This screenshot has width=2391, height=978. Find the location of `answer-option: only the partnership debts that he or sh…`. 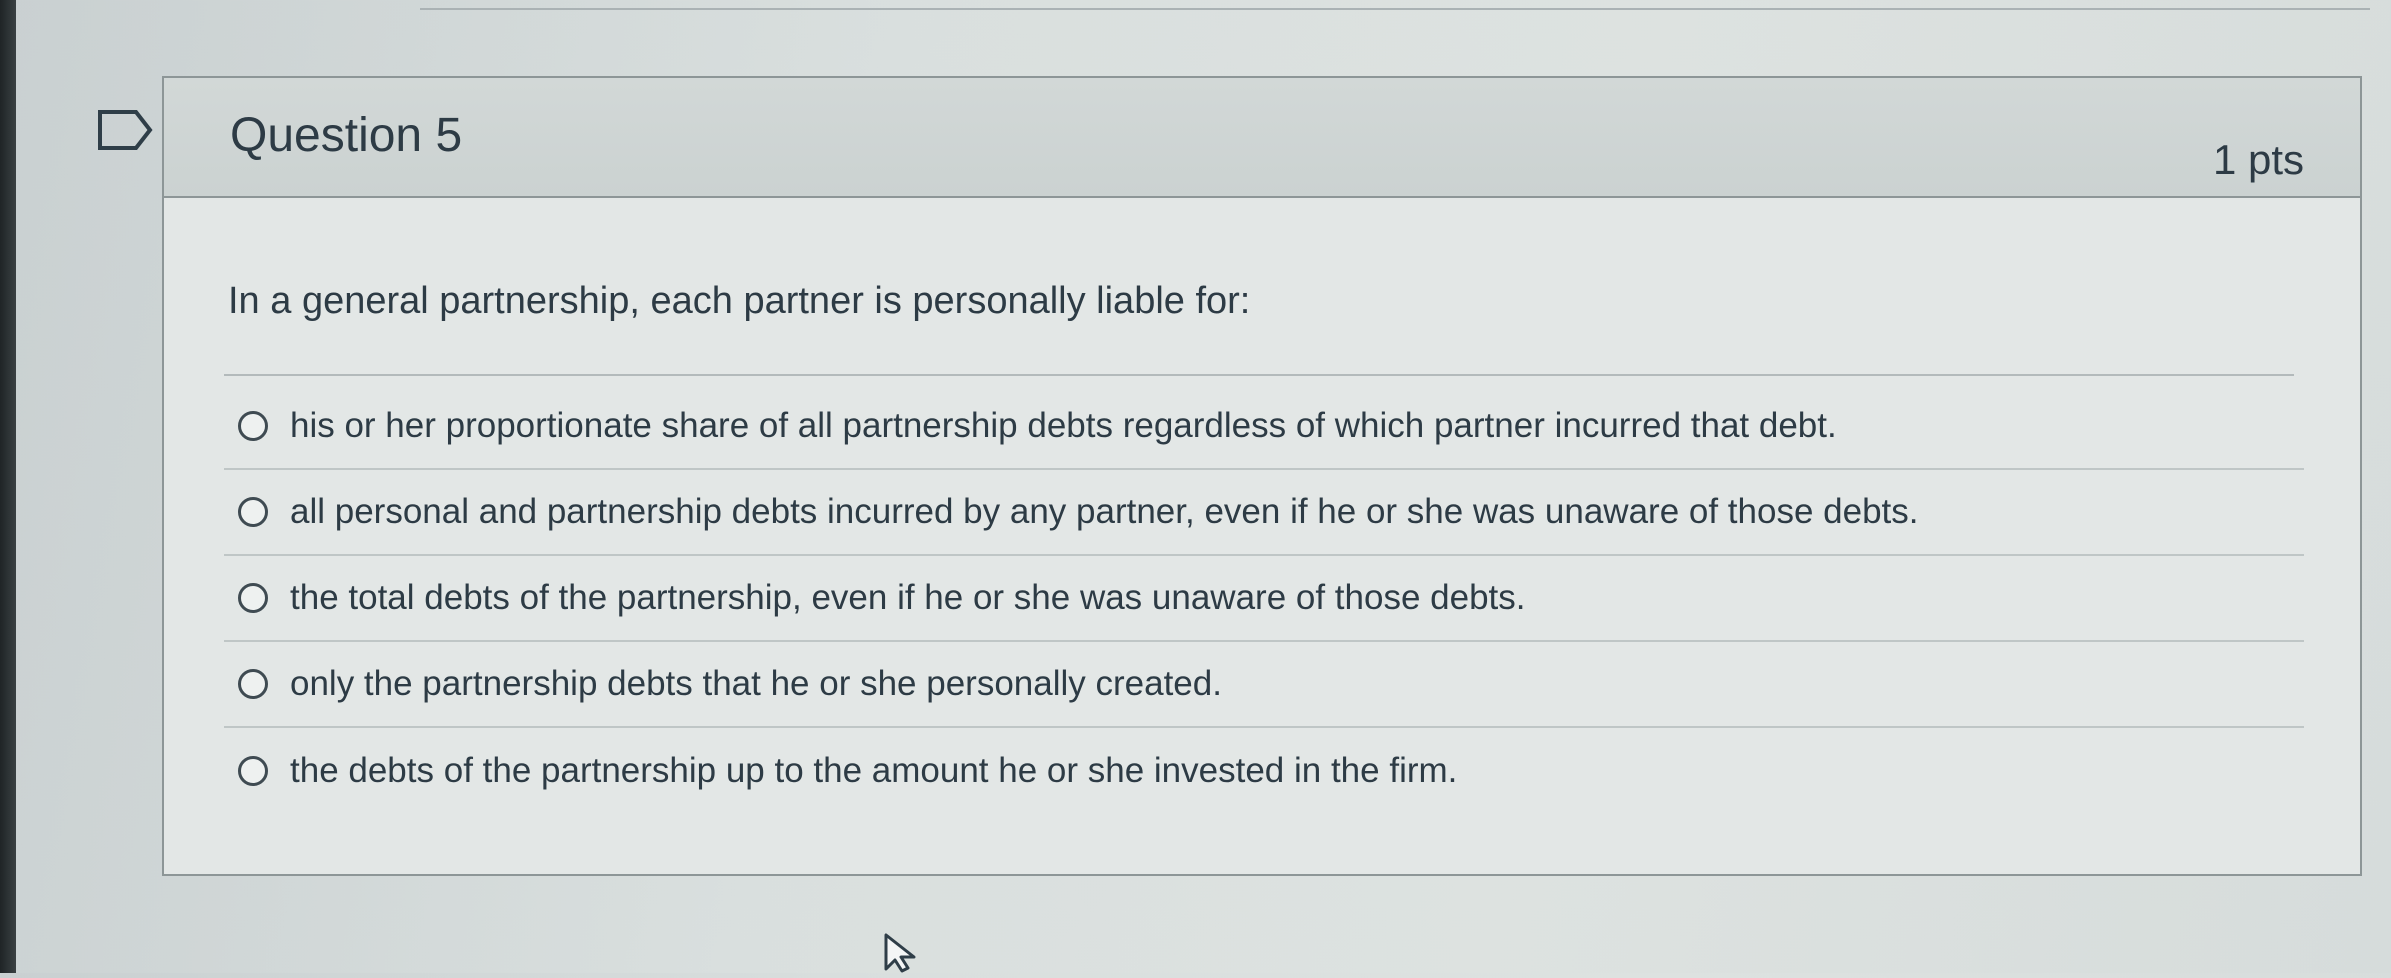

answer-option: only the partnership debts that he or sh… is located at coordinates (1264, 685).